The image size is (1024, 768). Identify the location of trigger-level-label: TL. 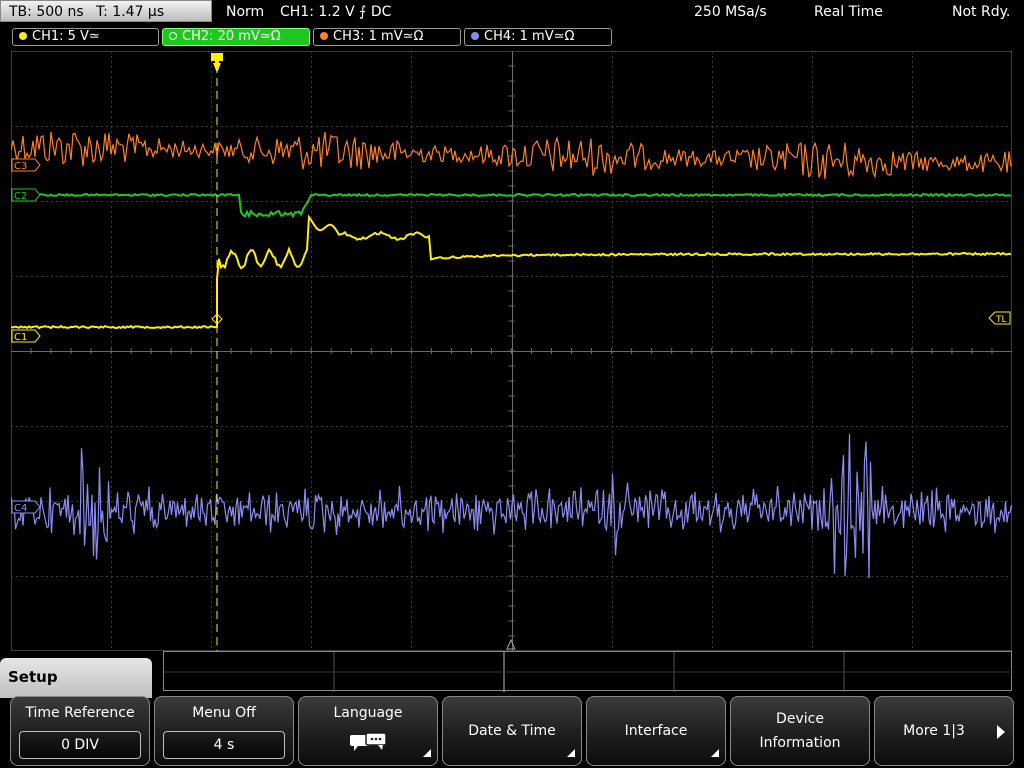
(1001, 320).